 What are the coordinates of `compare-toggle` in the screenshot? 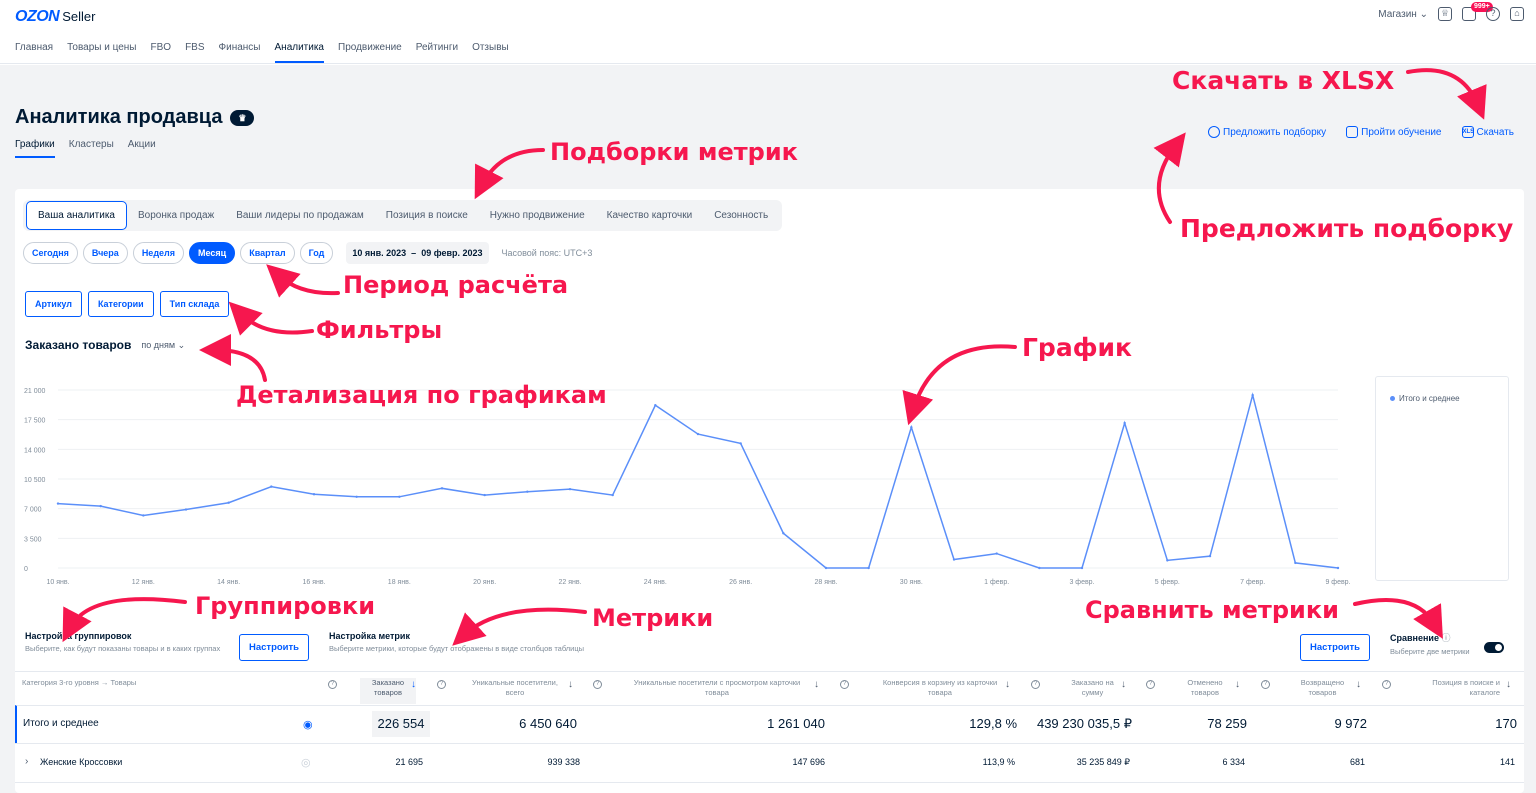 It's located at (1494, 647).